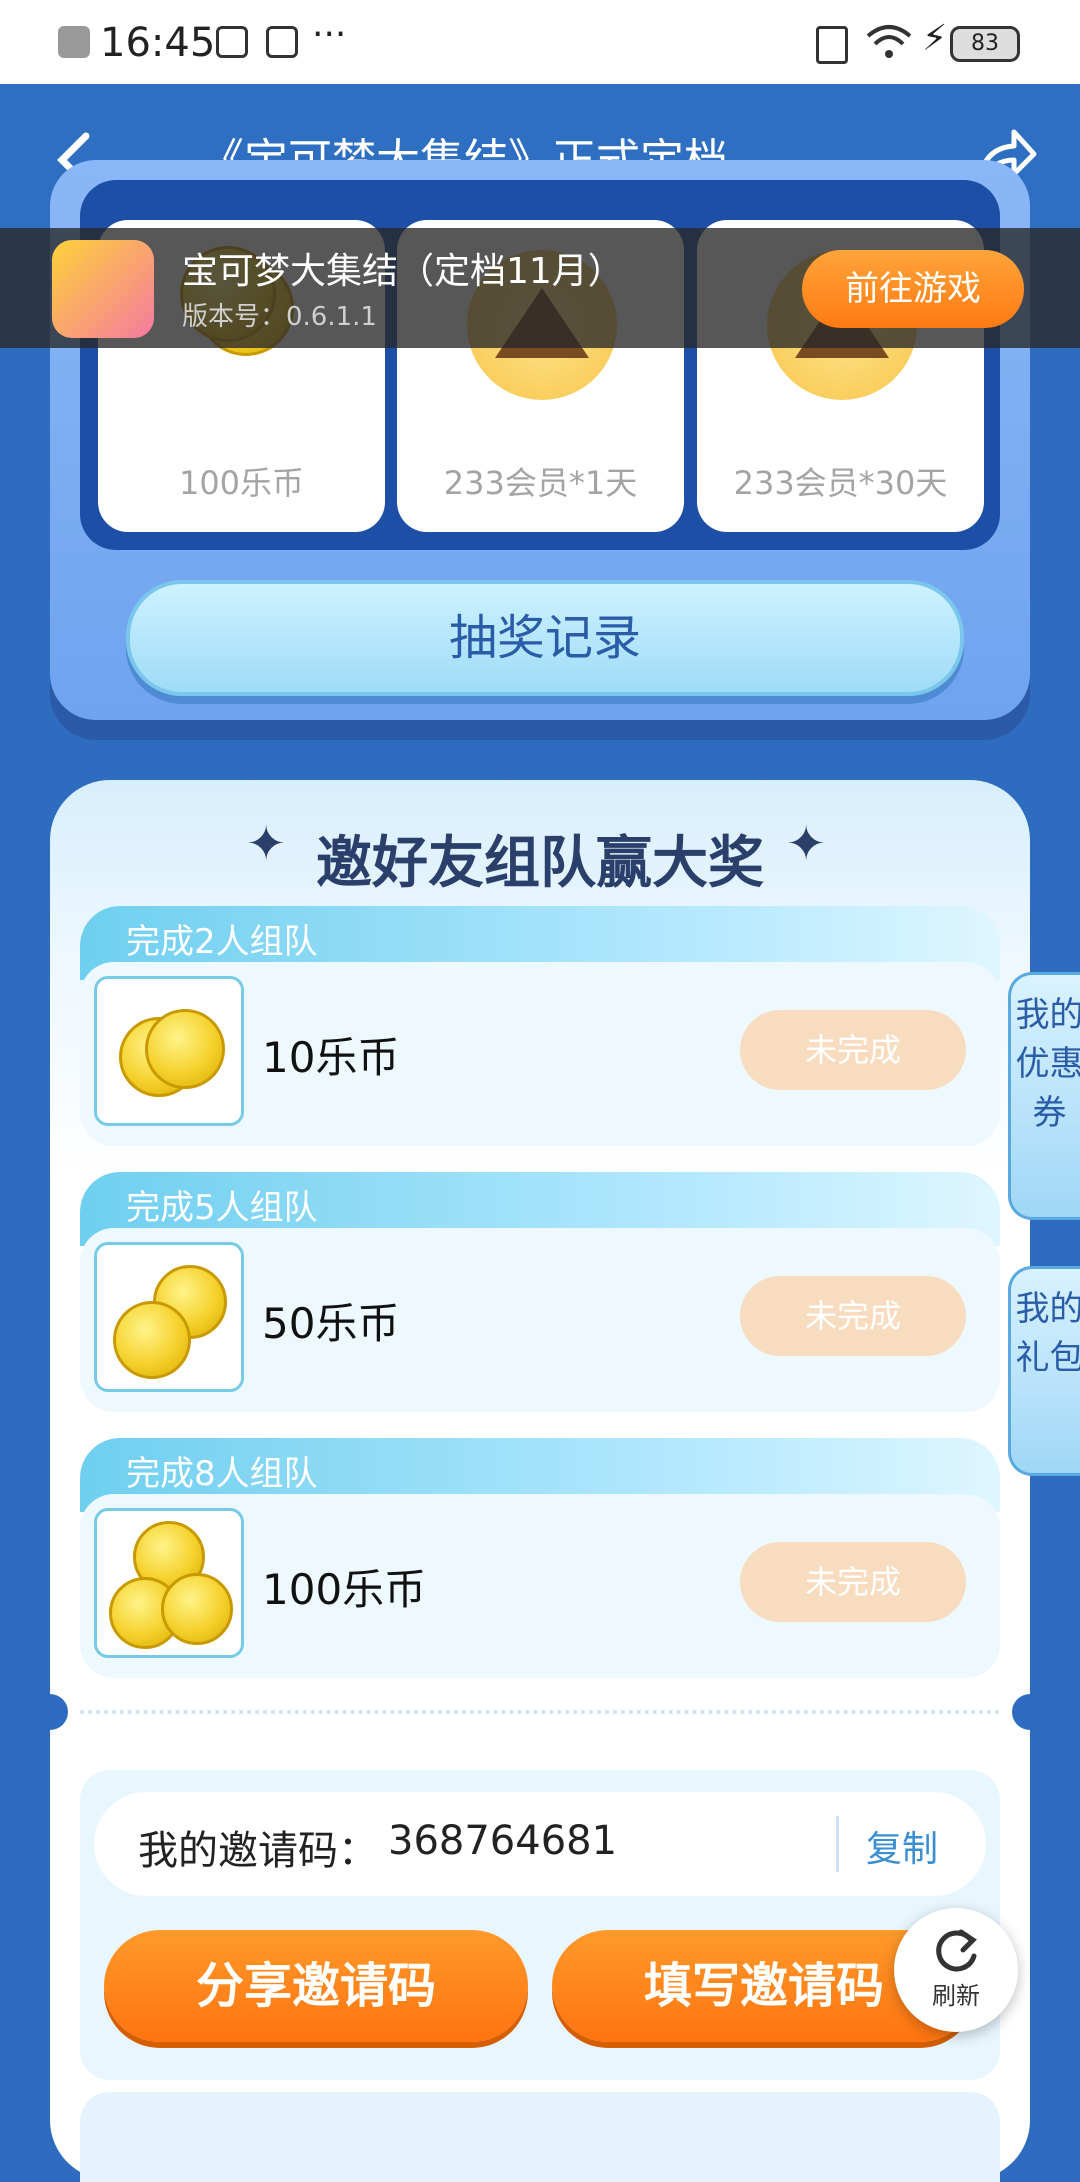 The image size is (1080, 2182). What do you see at coordinates (169, 1583) in the screenshot?
I see `coin-pile-icon` at bounding box center [169, 1583].